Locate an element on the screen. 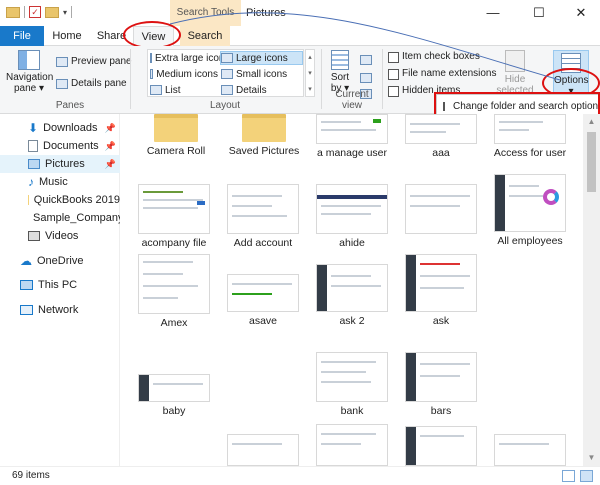 The width and height of the screenshot is (600, 485). scroll-up-arrow-icon: ▲ is located at coordinates (591, 122).